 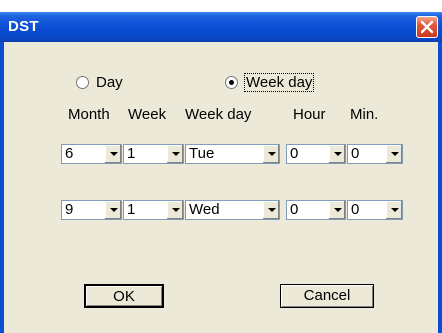 I want to click on end-month-select: 9, so click(x=91, y=210).